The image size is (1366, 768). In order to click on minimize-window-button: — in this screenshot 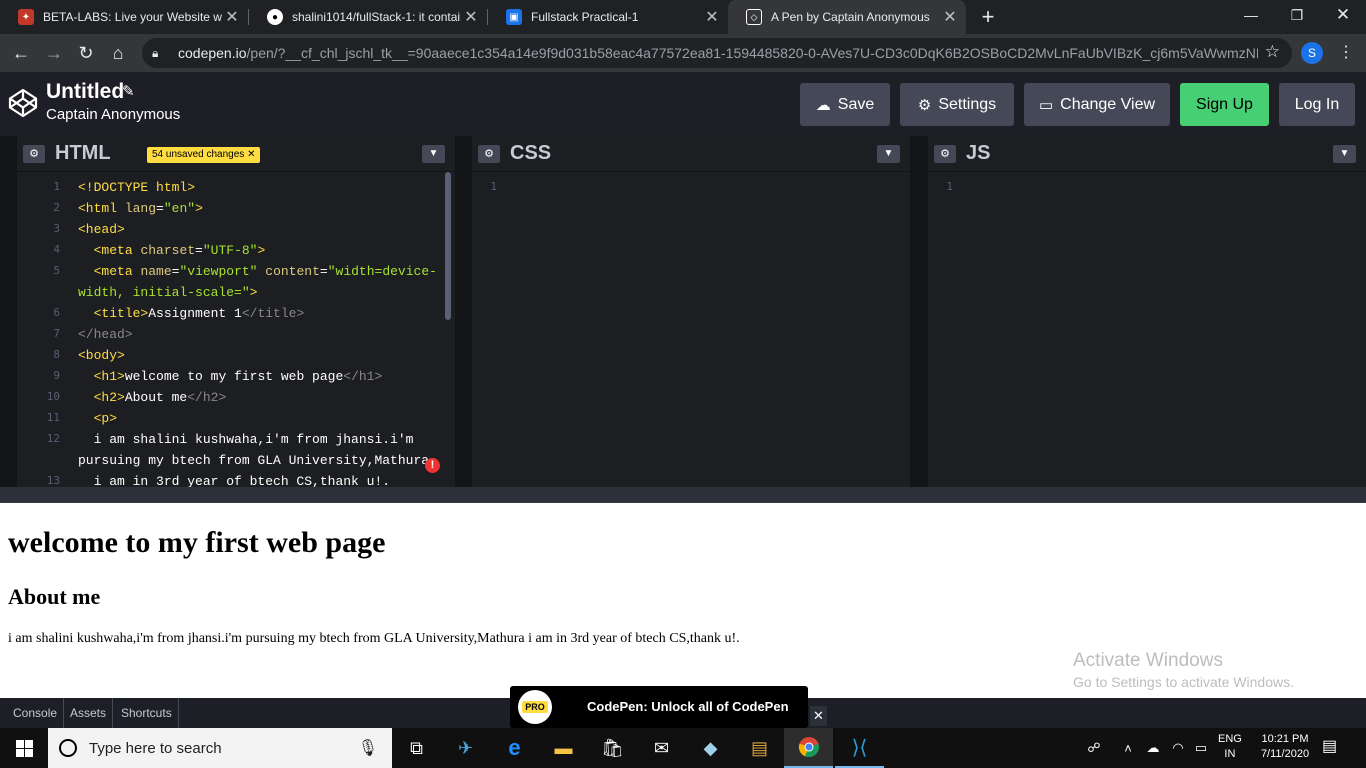, I will do `click(1251, 15)`.